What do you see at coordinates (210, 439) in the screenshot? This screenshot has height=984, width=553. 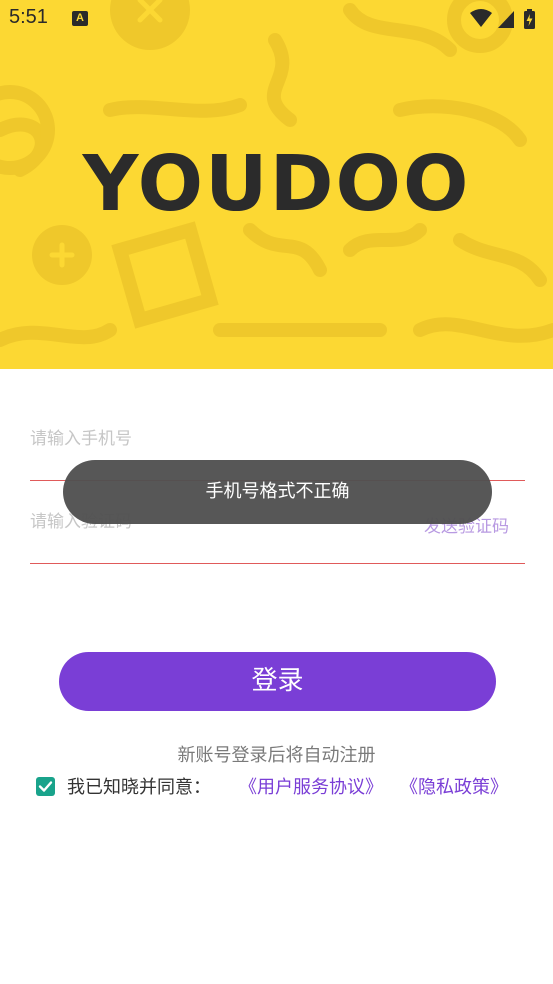 I see `phone-input` at bounding box center [210, 439].